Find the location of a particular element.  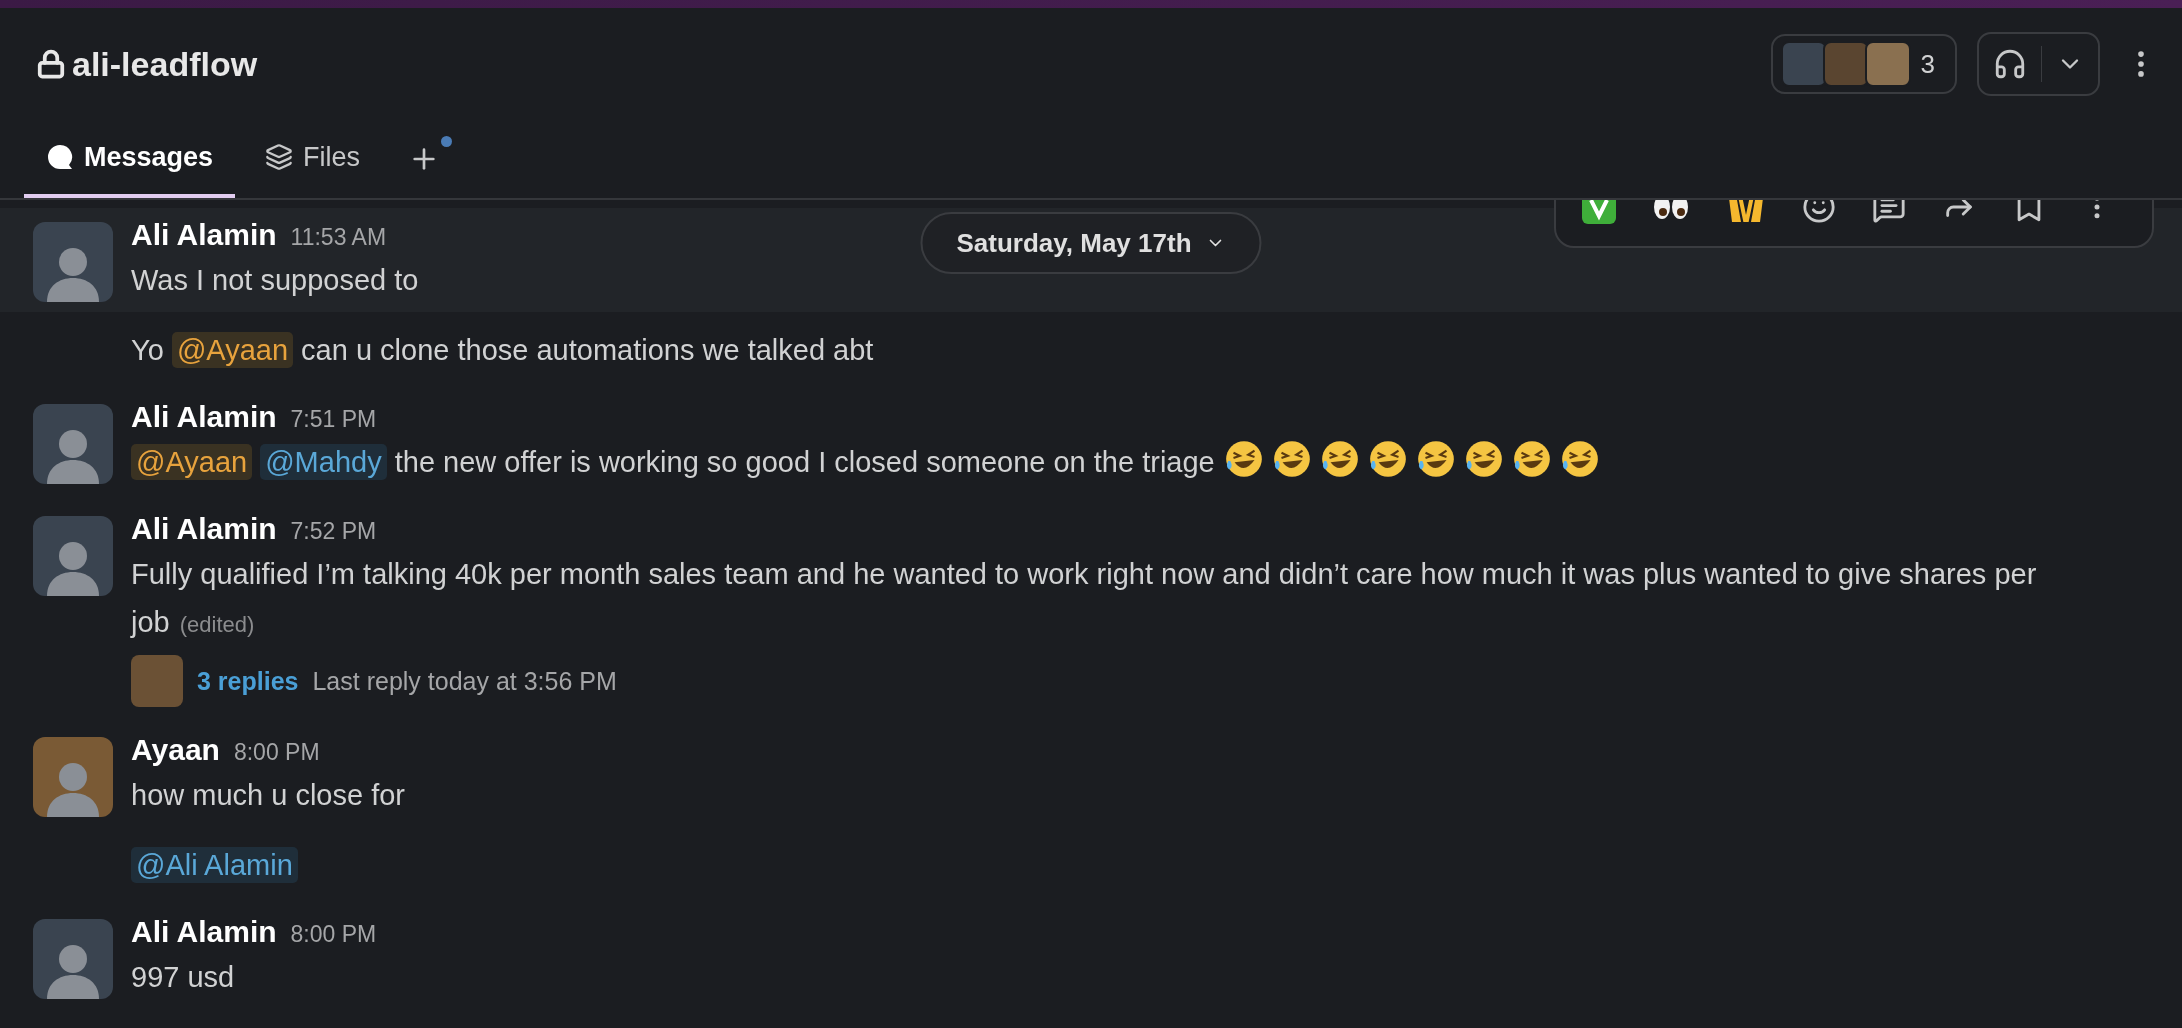

channel-title: ali-leadflow is located at coordinates (165, 64).